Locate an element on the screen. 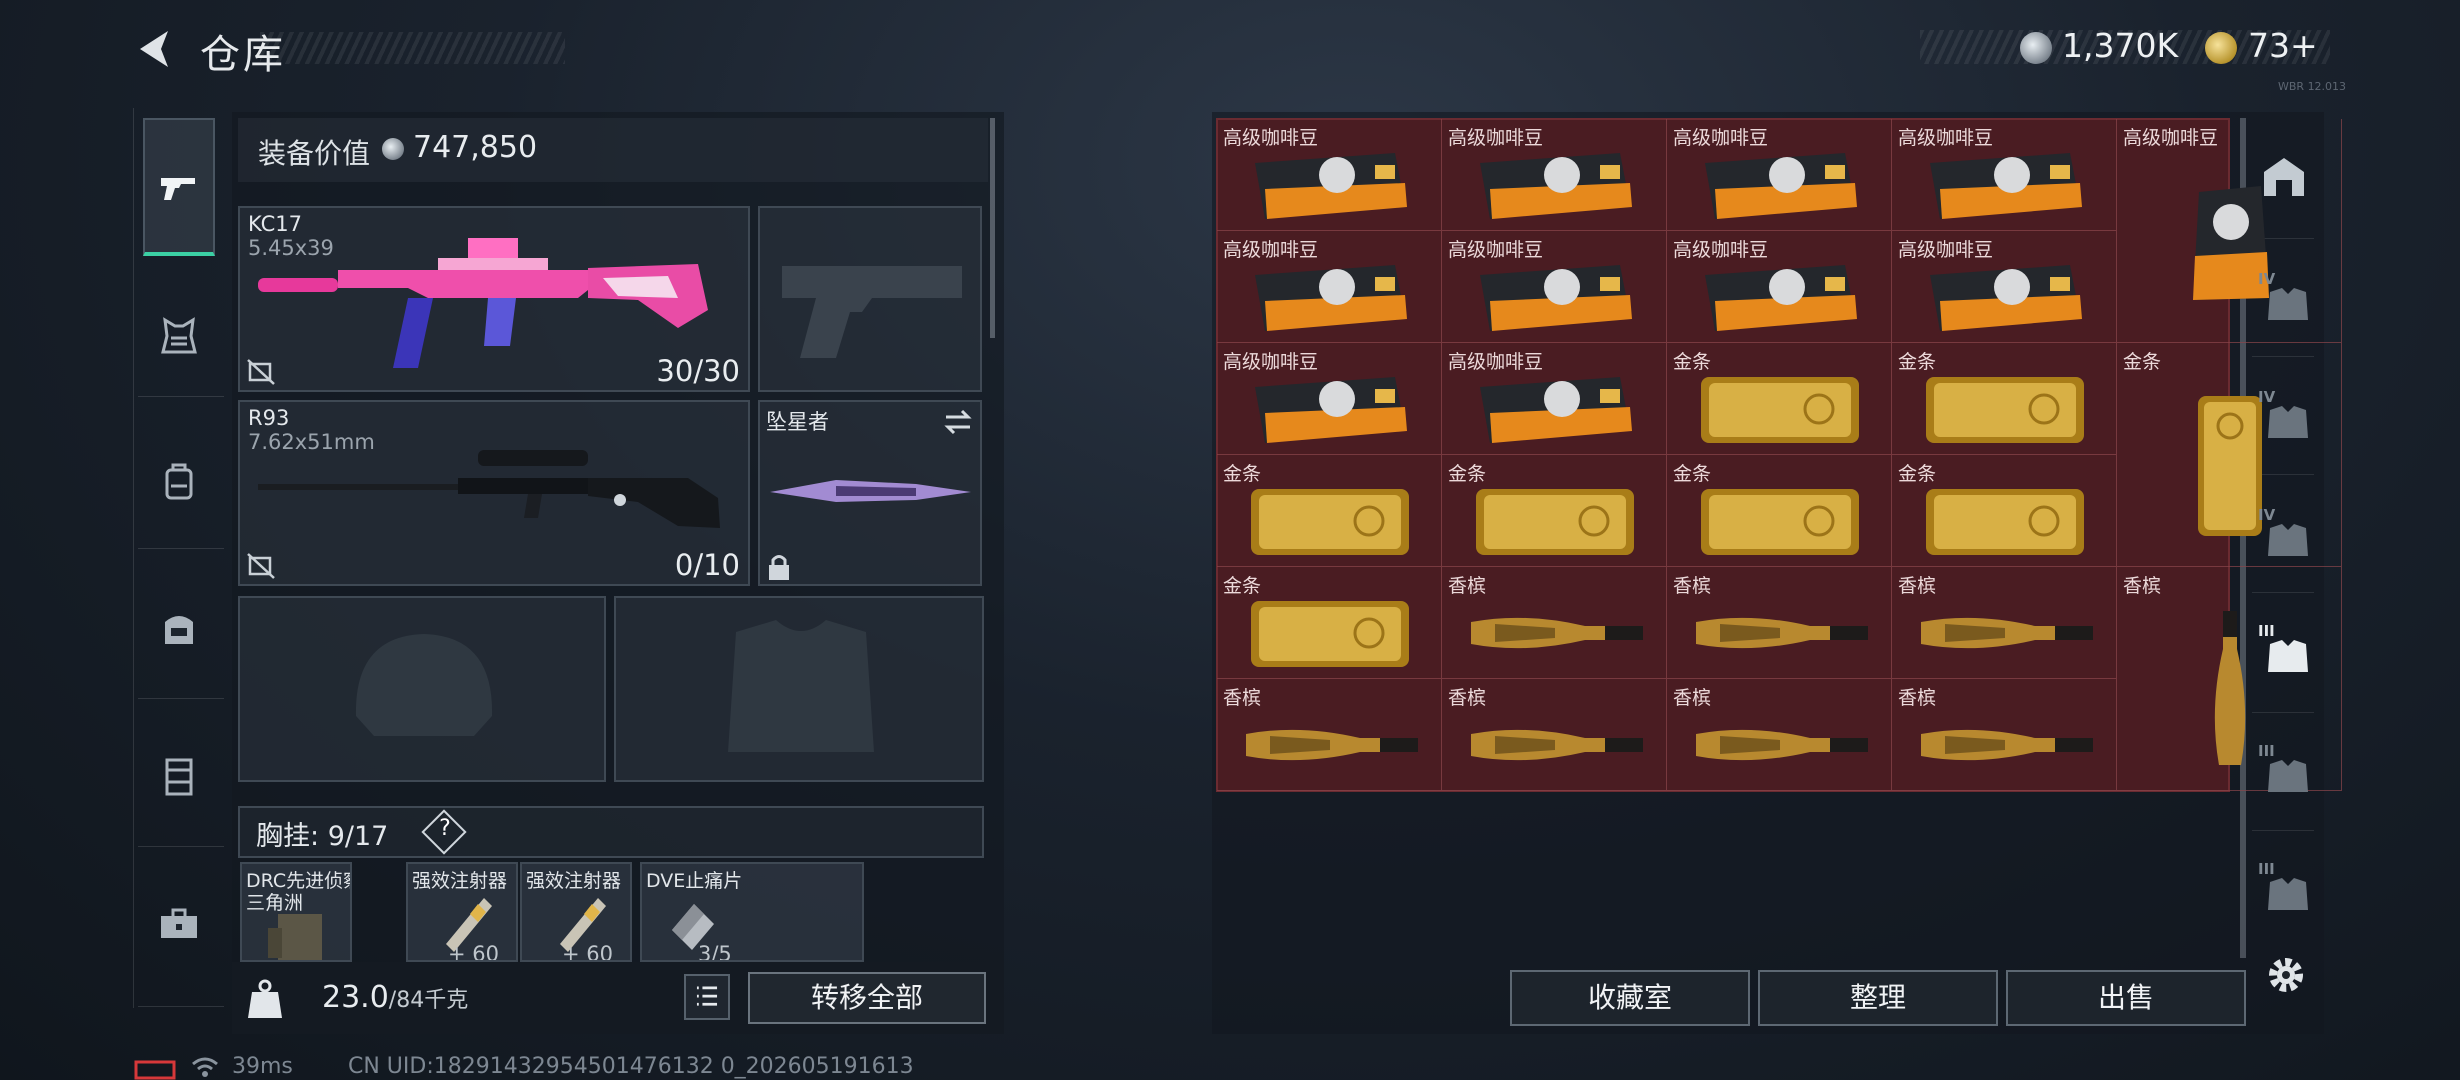 This screenshot has height=1080, width=2460. melee-name: 坠星者 is located at coordinates (797, 422).